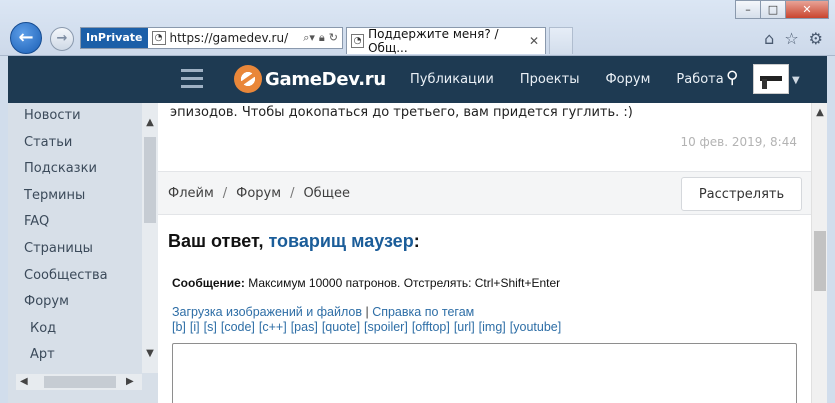 This screenshot has height=403, width=835. What do you see at coordinates (736, 78) in the screenshot?
I see `search-icon: ⚲` at bounding box center [736, 78].